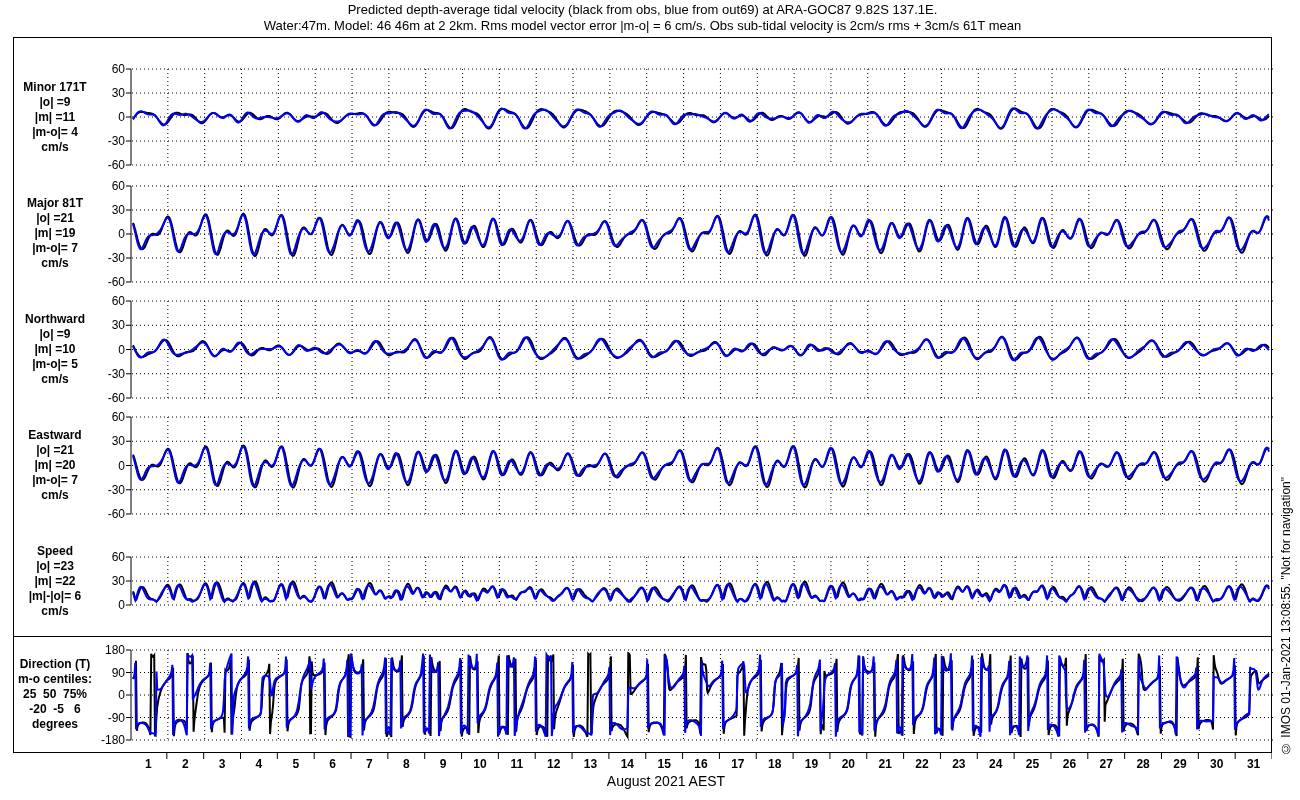  Describe the element at coordinates (959, 764) in the screenshot. I see `x-tick-label: 23` at that location.